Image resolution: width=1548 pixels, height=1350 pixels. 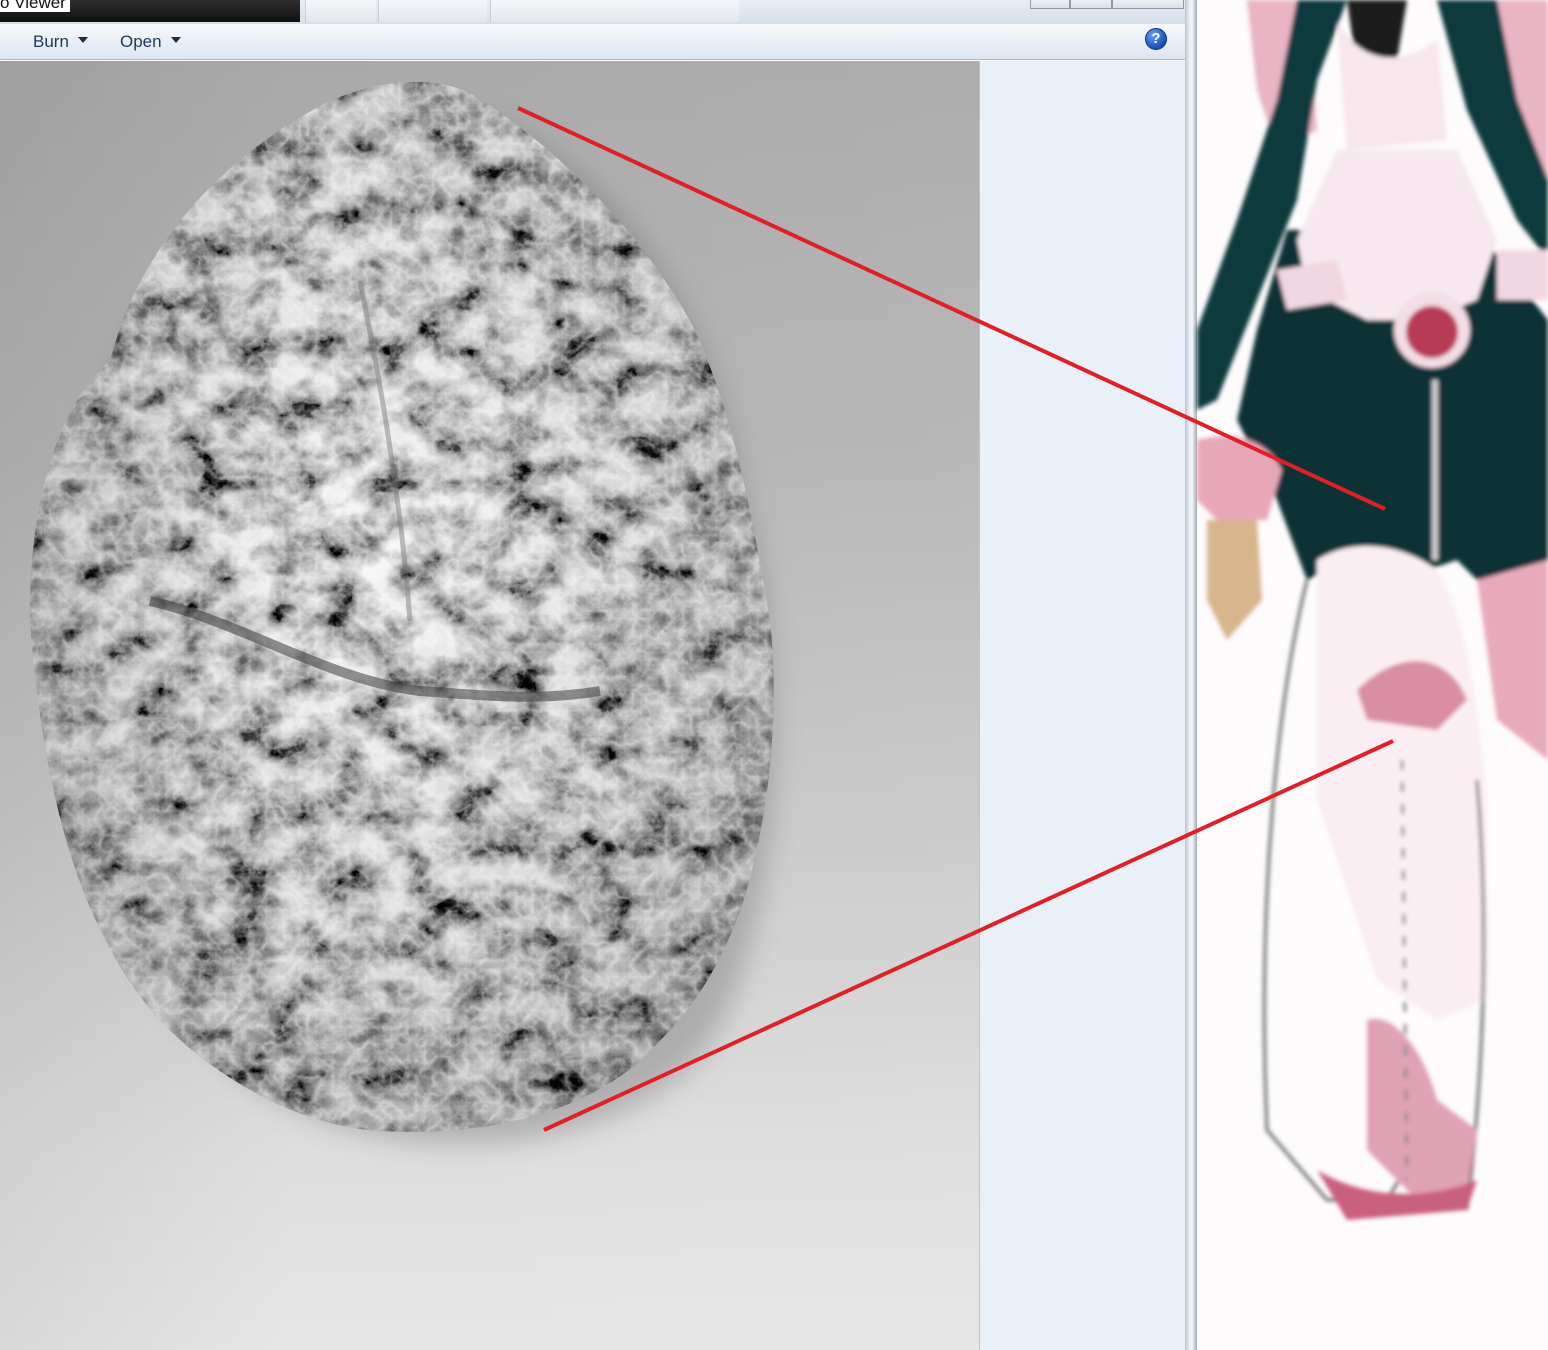 I want to click on minimize-button, so click(x=1050, y=4).